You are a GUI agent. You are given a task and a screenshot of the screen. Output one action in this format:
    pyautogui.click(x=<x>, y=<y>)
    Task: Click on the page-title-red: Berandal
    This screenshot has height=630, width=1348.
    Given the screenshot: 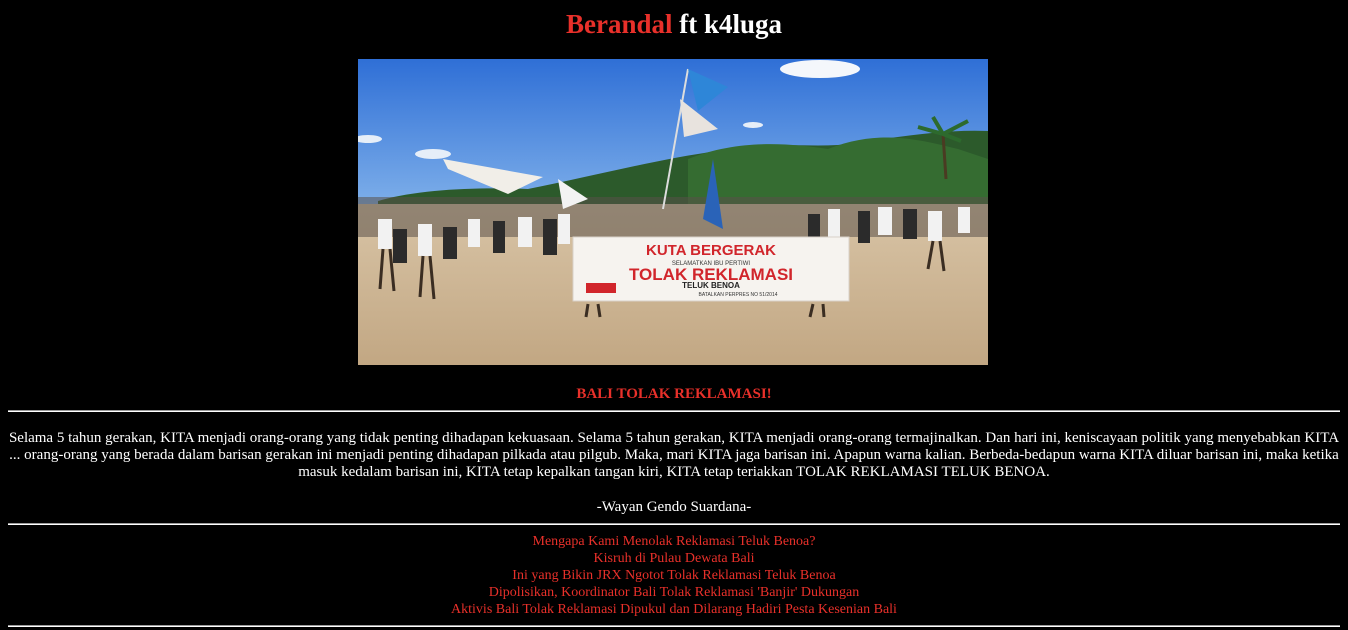 What is the action you would take?
    pyautogui.click(x=619, y=24)
    